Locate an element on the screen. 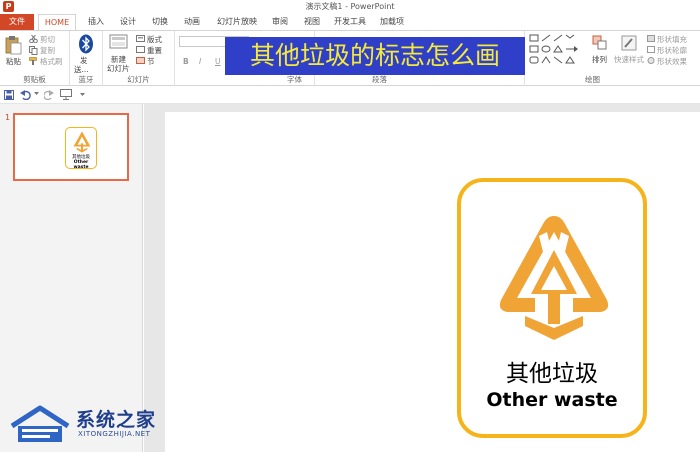 The height and width of the screenshot is (452, 700). bluetooth-group: 发 送... 蓝牙 is located at coordinates (86, 58).